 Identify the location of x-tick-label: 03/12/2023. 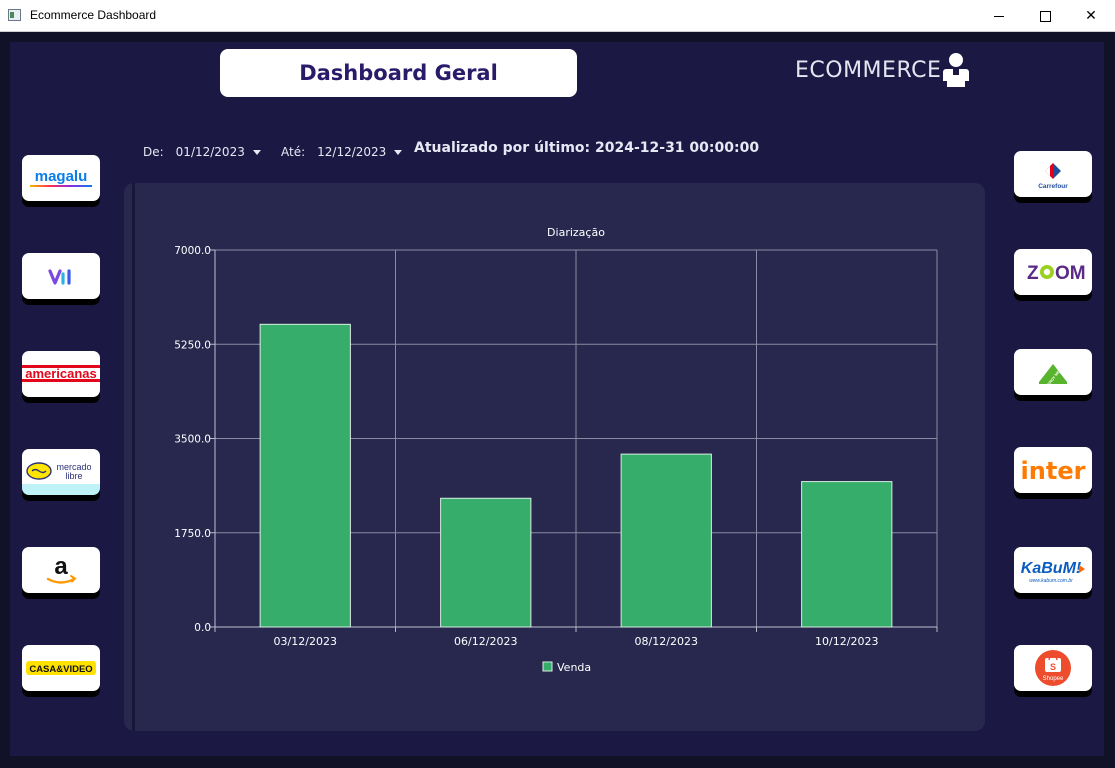
(305, 641).